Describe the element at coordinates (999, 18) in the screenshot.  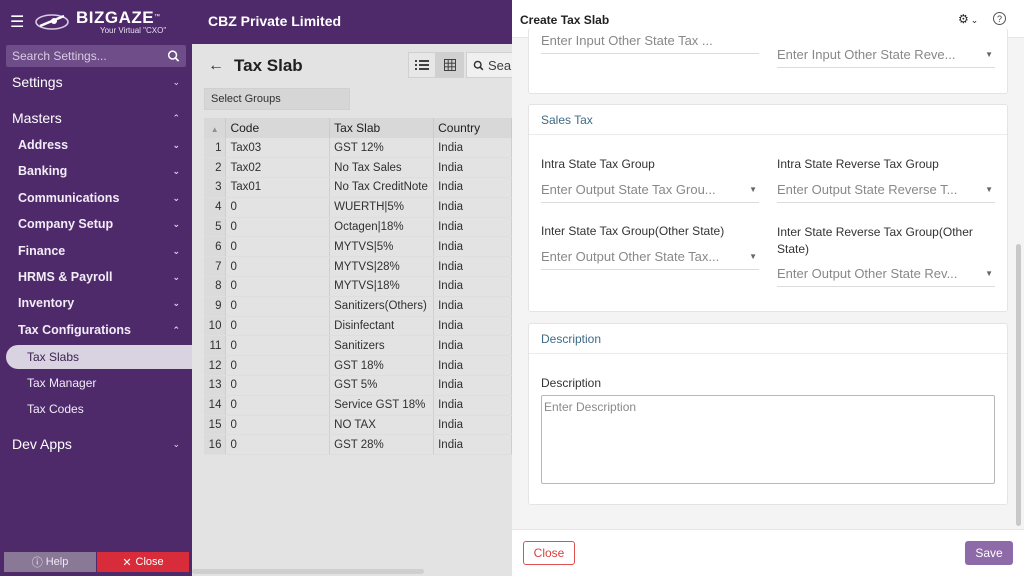
I see `help-question-icon: ?` at that location.